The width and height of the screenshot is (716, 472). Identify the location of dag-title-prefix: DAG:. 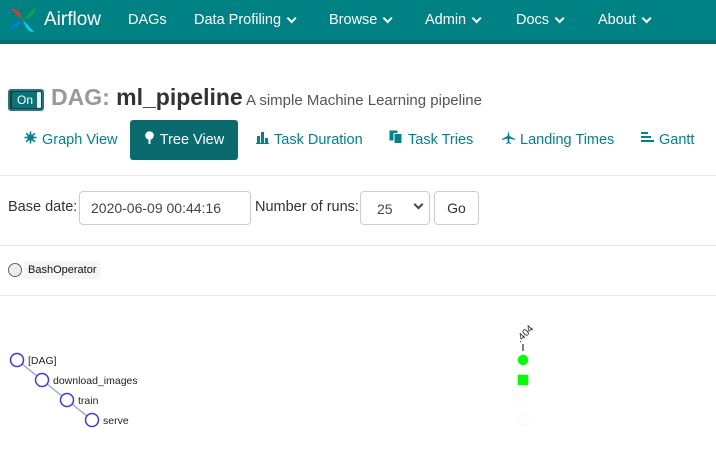
(80, 97).